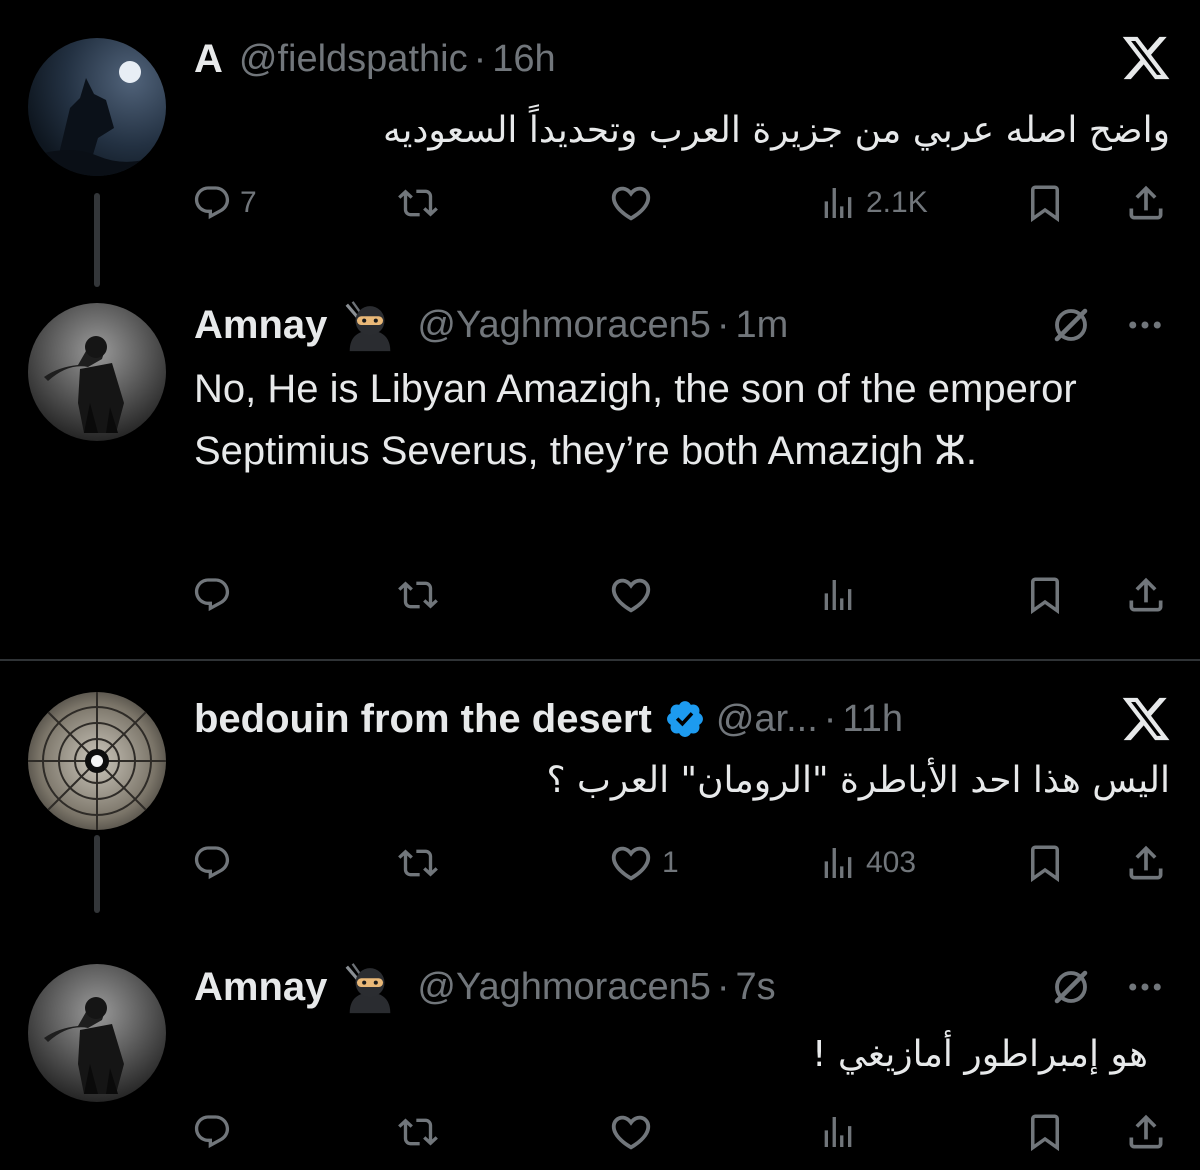 Image resolution: width=1200 pixels, height=1170 pixels. I want to click on views-count: 403, so click(891, 862).